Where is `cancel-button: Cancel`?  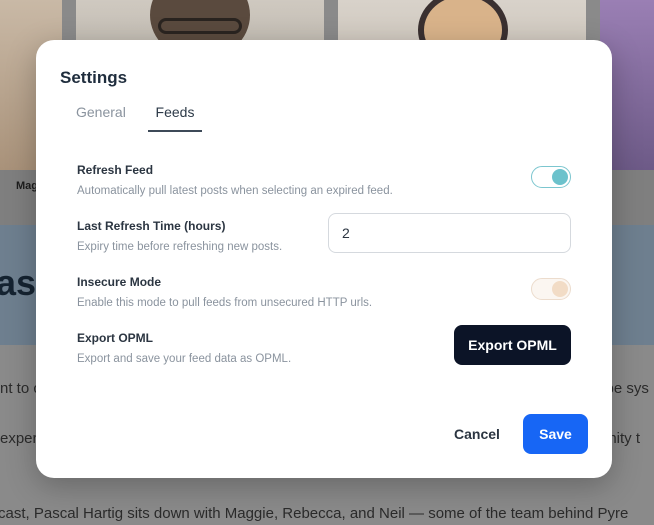
cancel-button: Cancel is located at coordinates (477, 434).